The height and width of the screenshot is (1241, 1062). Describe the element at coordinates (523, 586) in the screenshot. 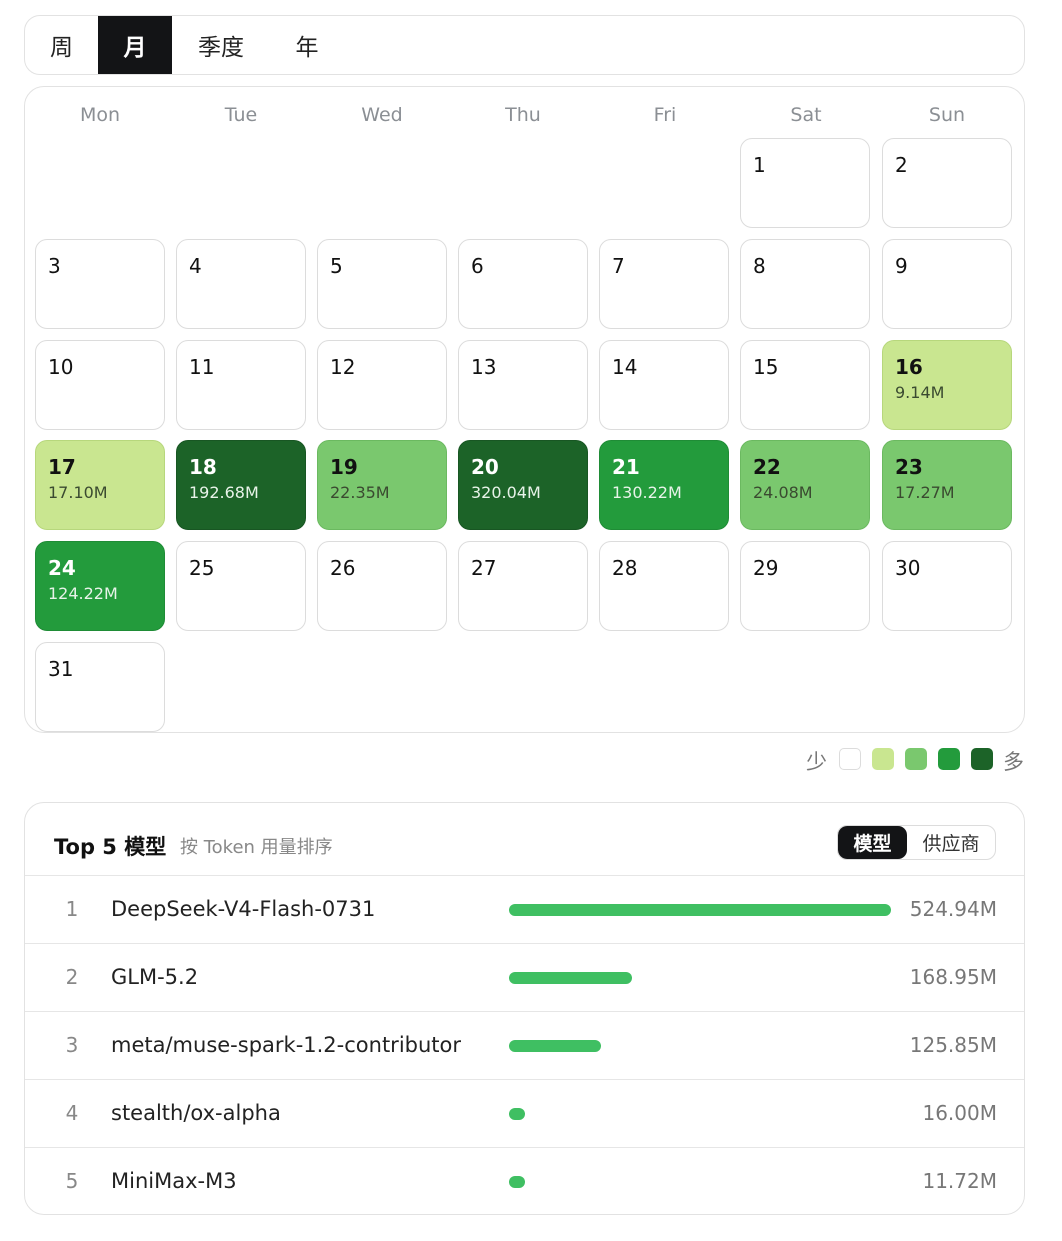

I see `calendar-day-cell: 27` at that location.